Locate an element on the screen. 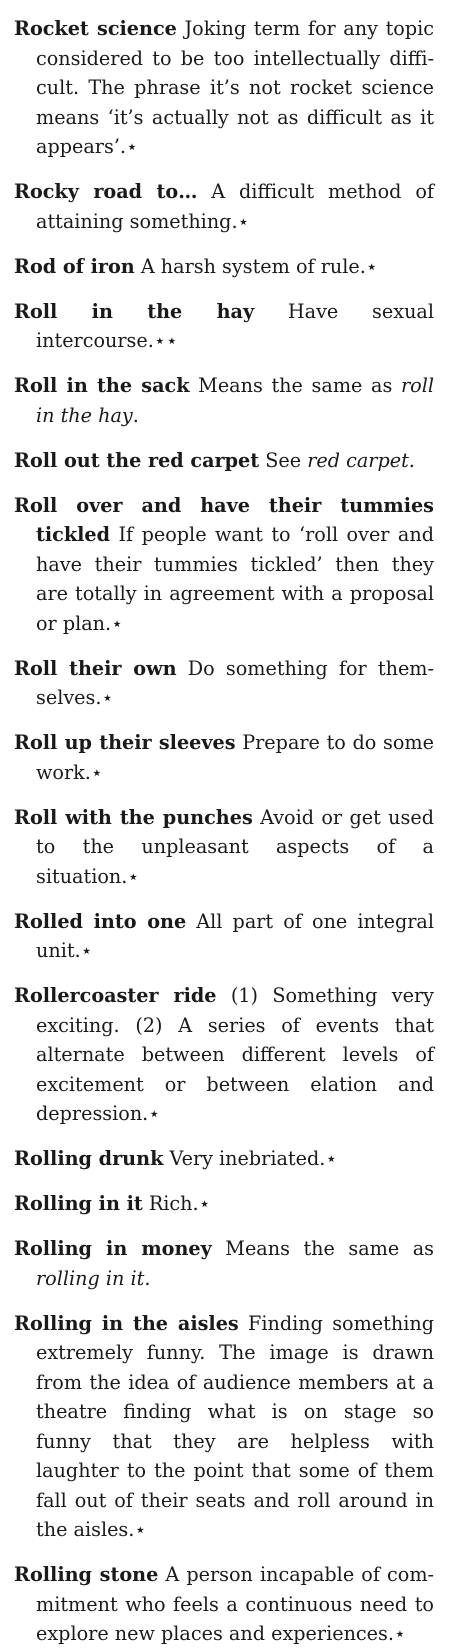 This screenshot has width=450, height=1649. entry-term: Rocket science is located at coordinates (95, 28).